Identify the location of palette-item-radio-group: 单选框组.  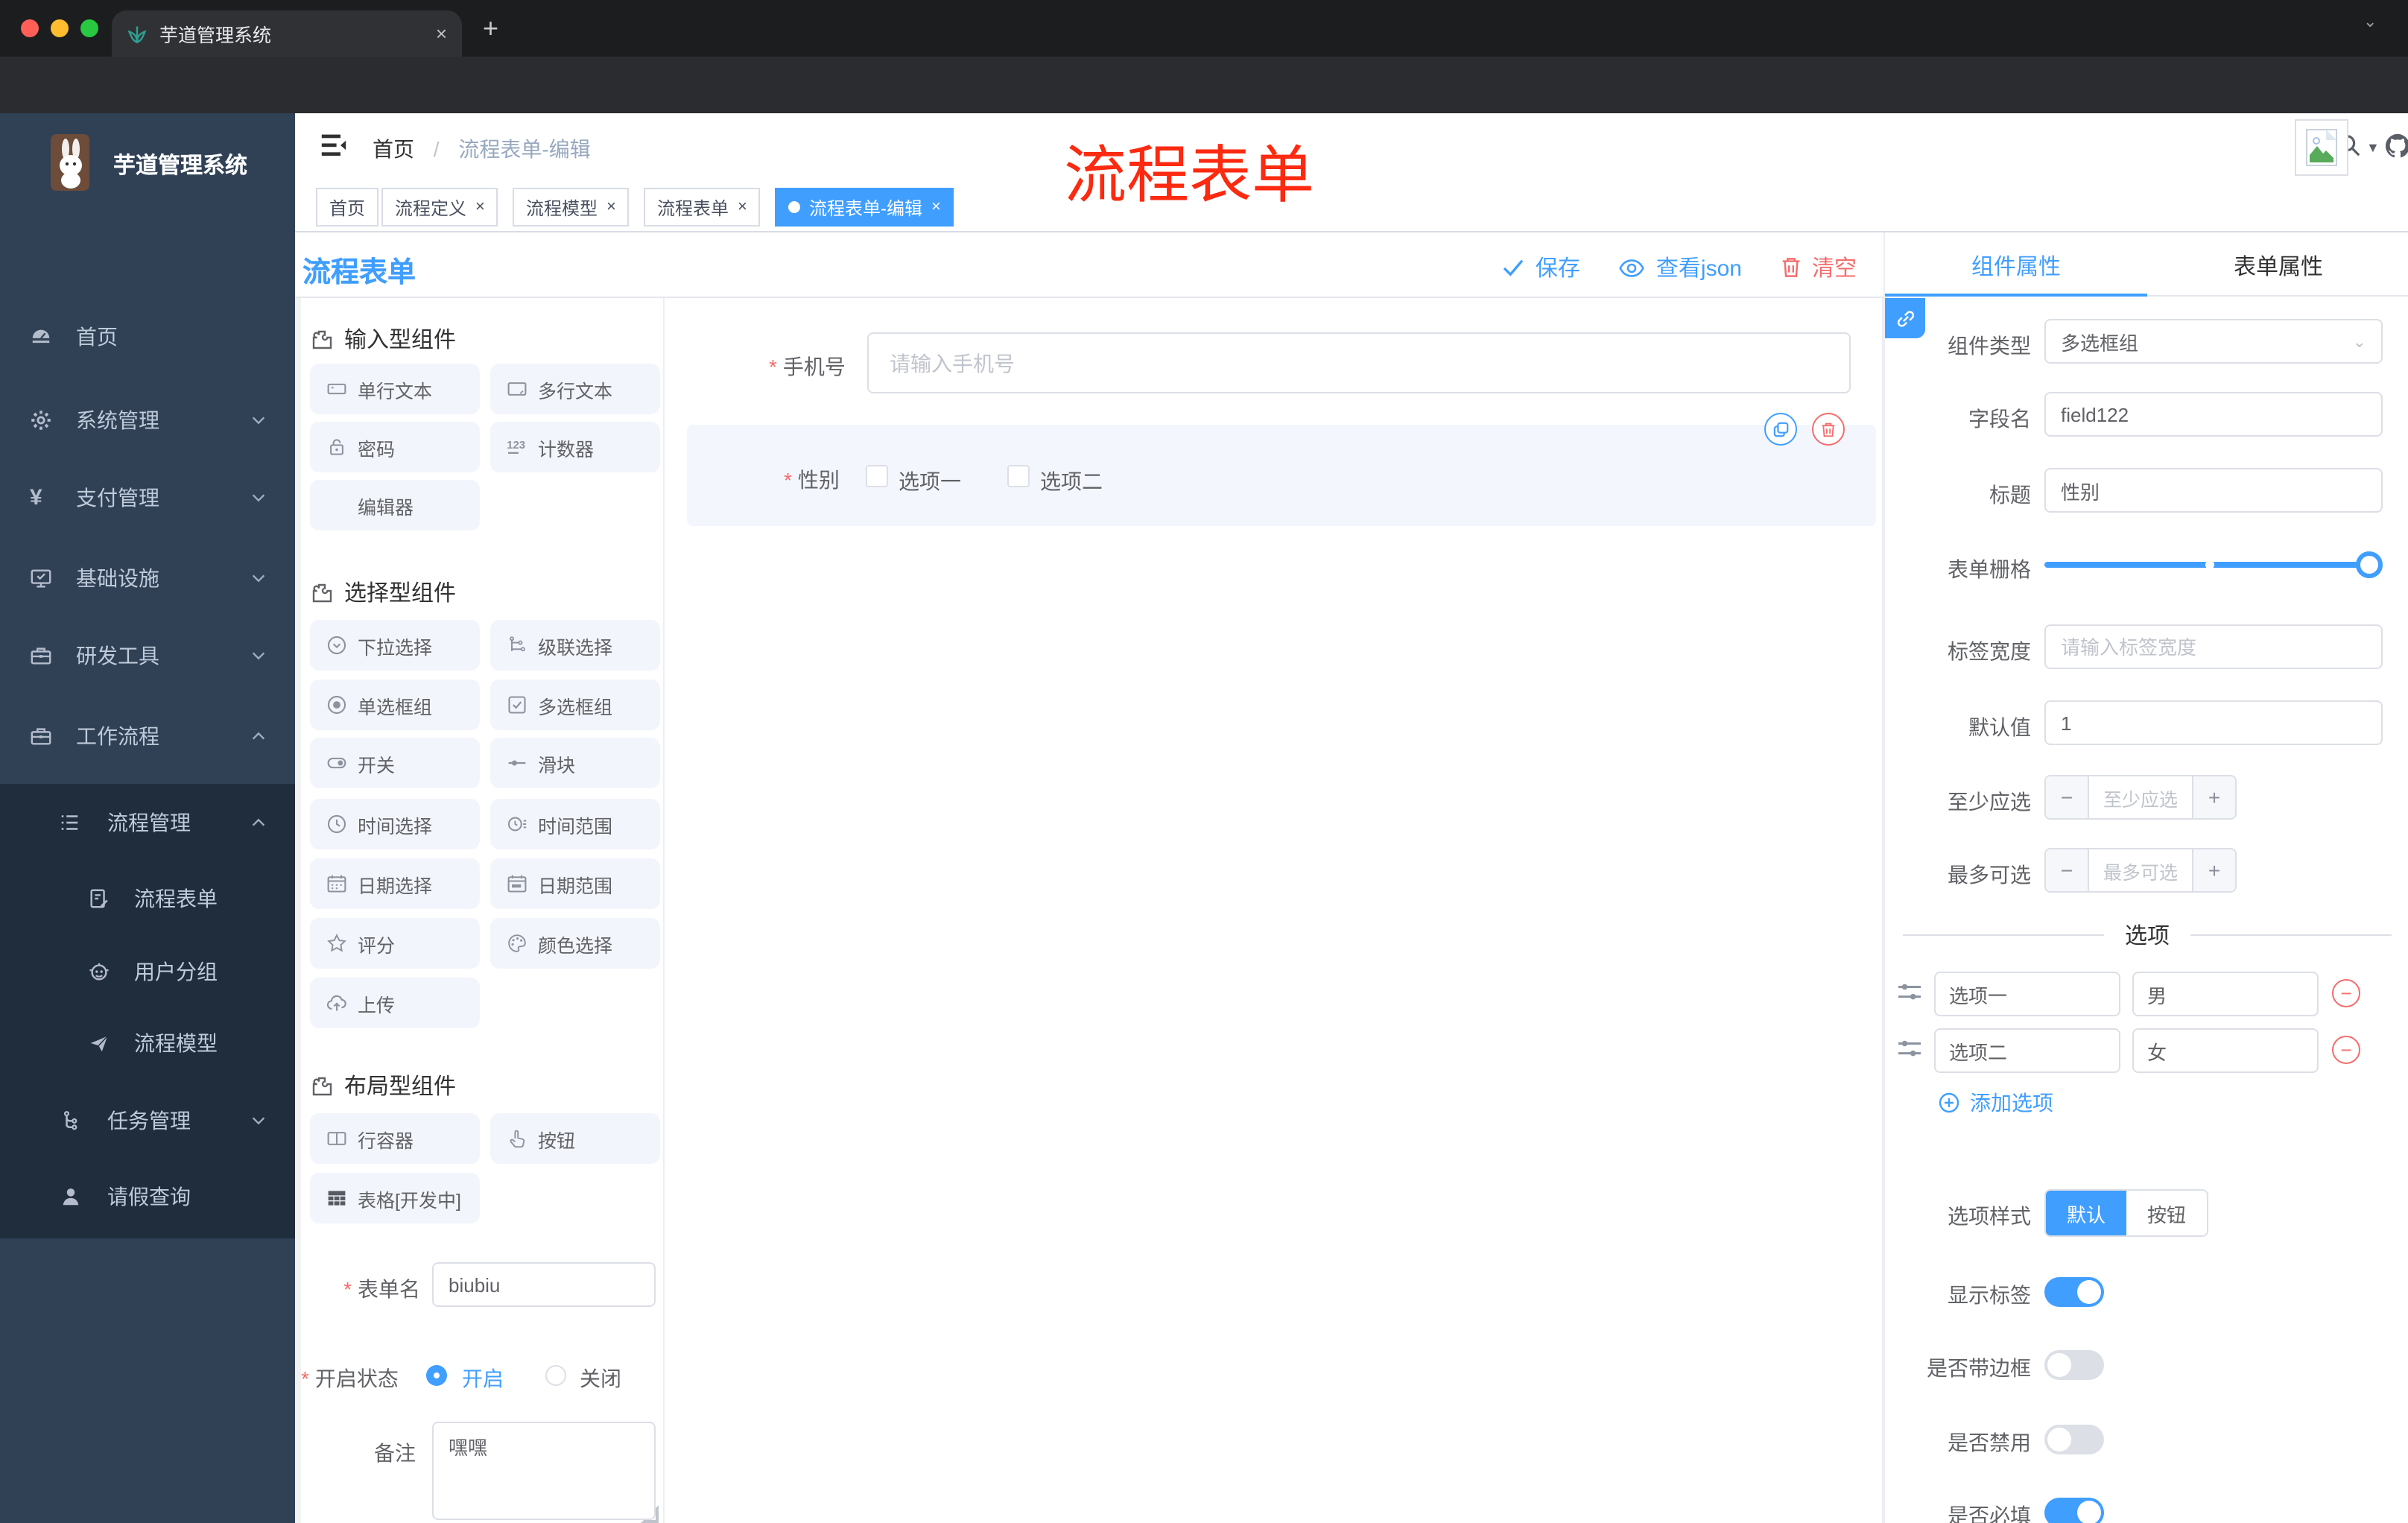
(395, 705).